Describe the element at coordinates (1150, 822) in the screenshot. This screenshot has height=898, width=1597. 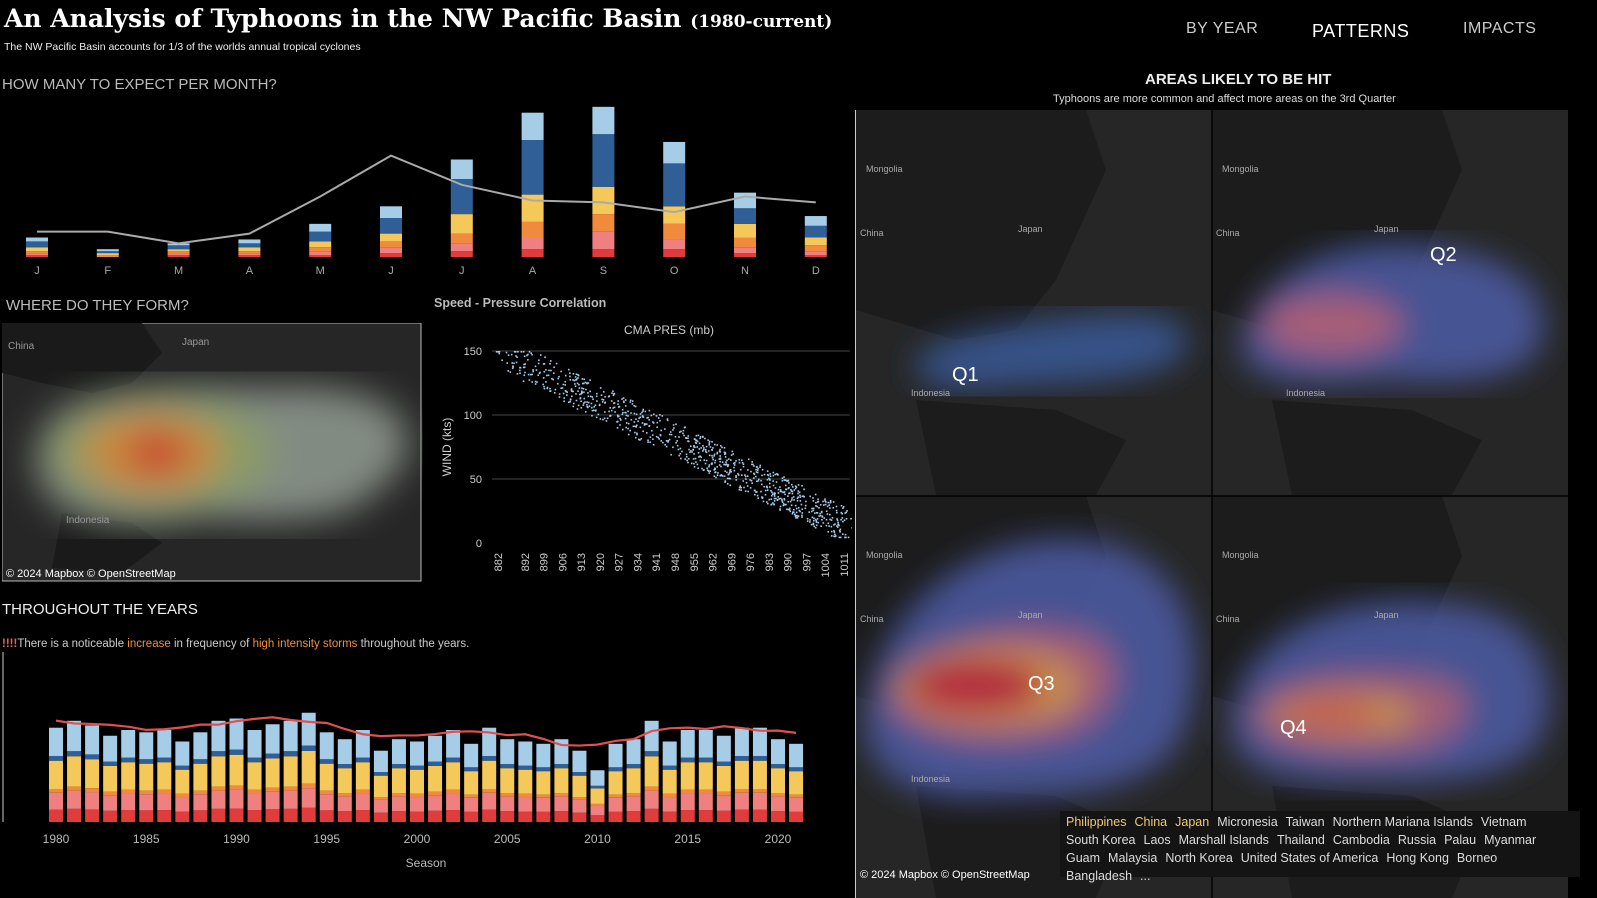
I see `country-item-highlighted: China` at that location.